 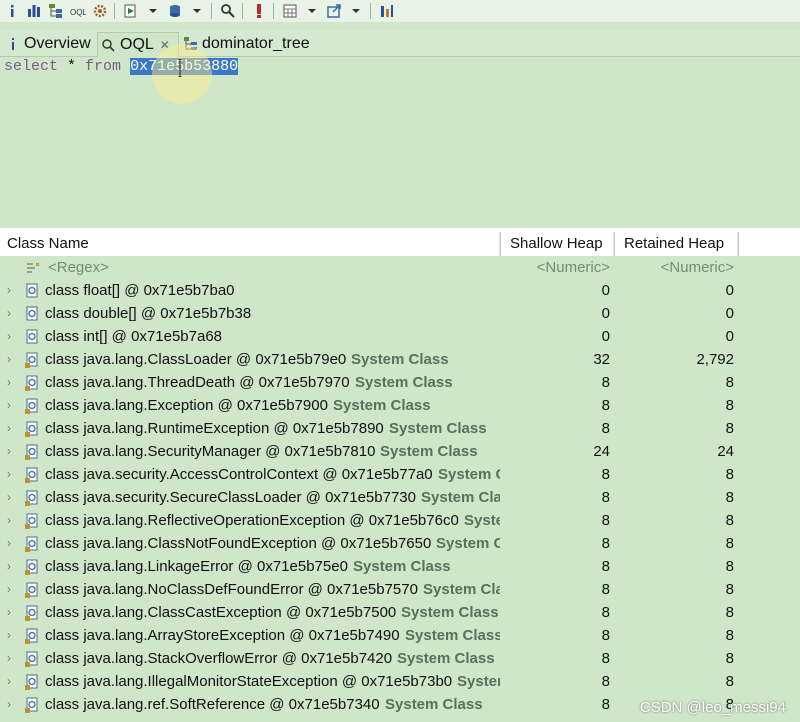 I want to click on table-row: › class int[] @ 0x71e5b7a68 0 0, so click(x=400, y=336).